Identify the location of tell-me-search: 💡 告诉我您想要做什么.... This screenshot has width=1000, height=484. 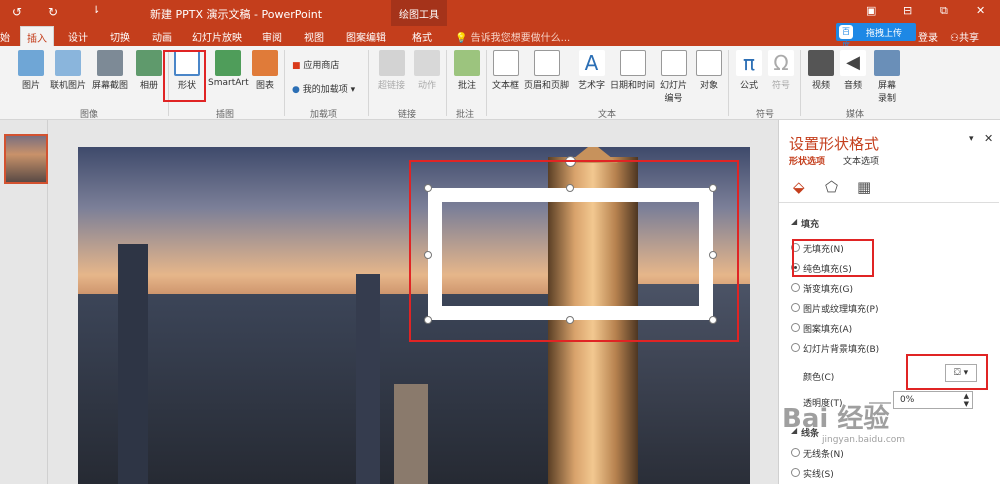
(512, 36).